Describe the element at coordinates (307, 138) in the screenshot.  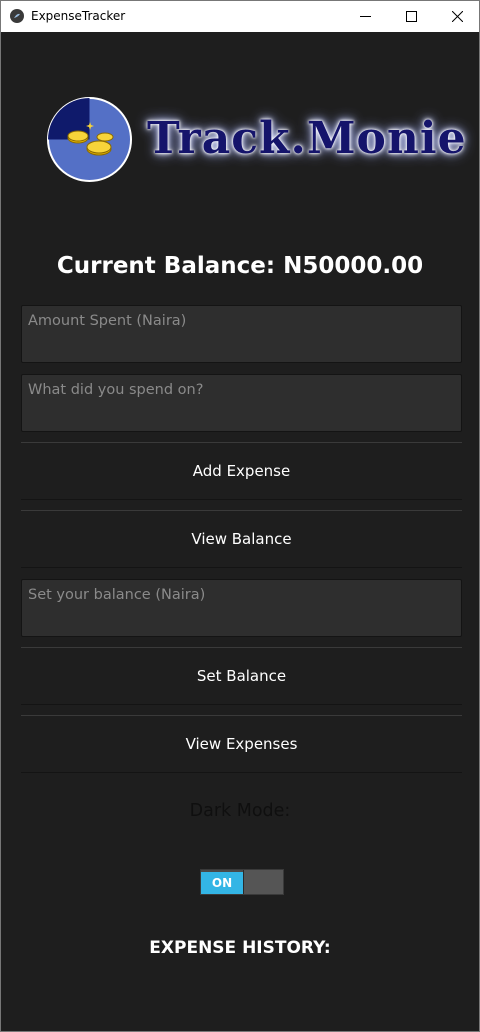
I see `logo-wordmark: Track.Monie` at that location.